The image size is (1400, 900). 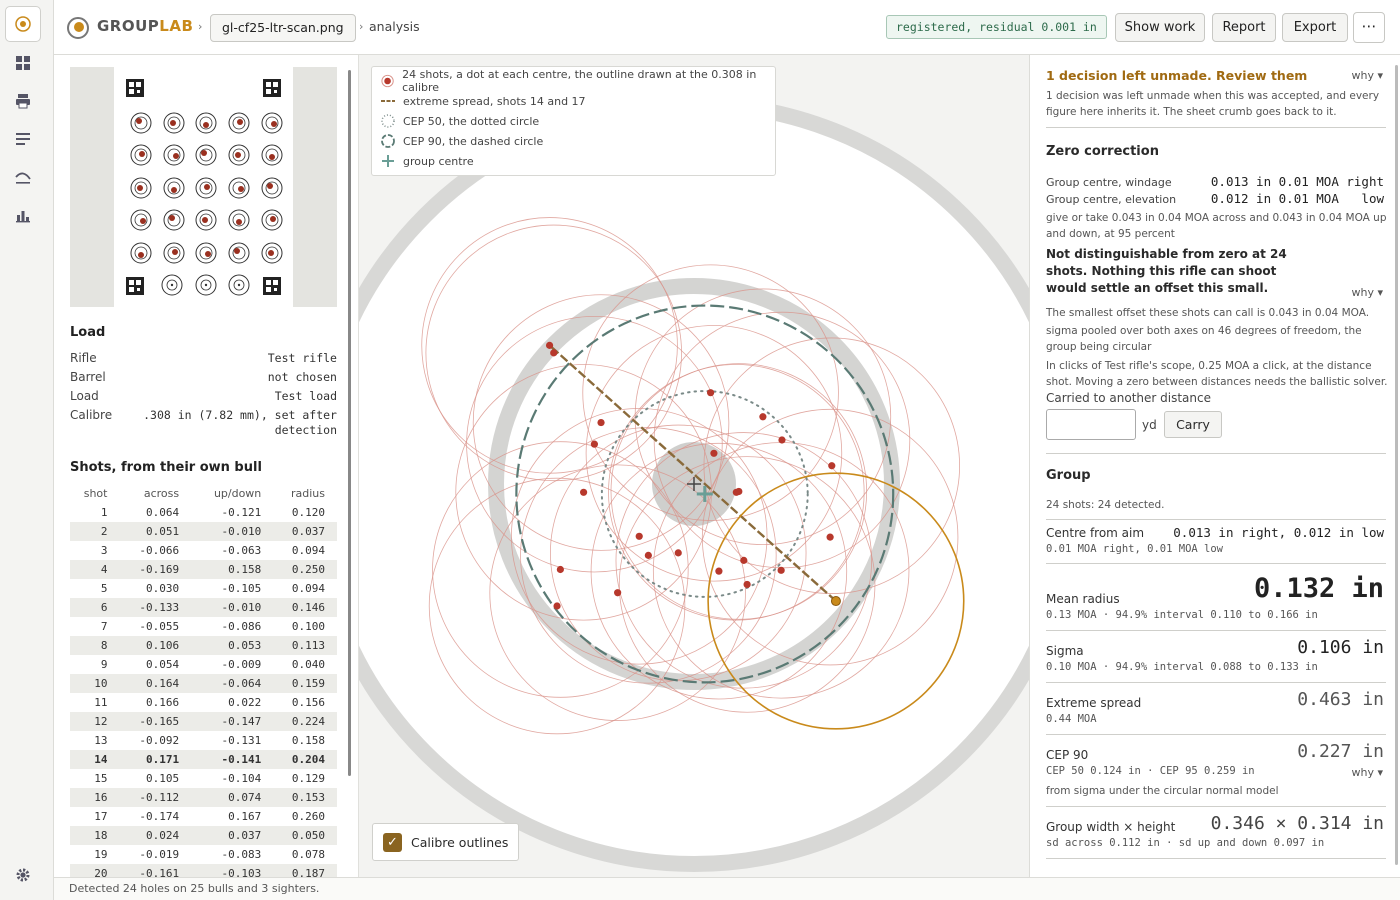 What do you see at coordinates (1160, 27) in the screenshot?
I see `show-work-button: Show work` at bounding box center [1160, 27].